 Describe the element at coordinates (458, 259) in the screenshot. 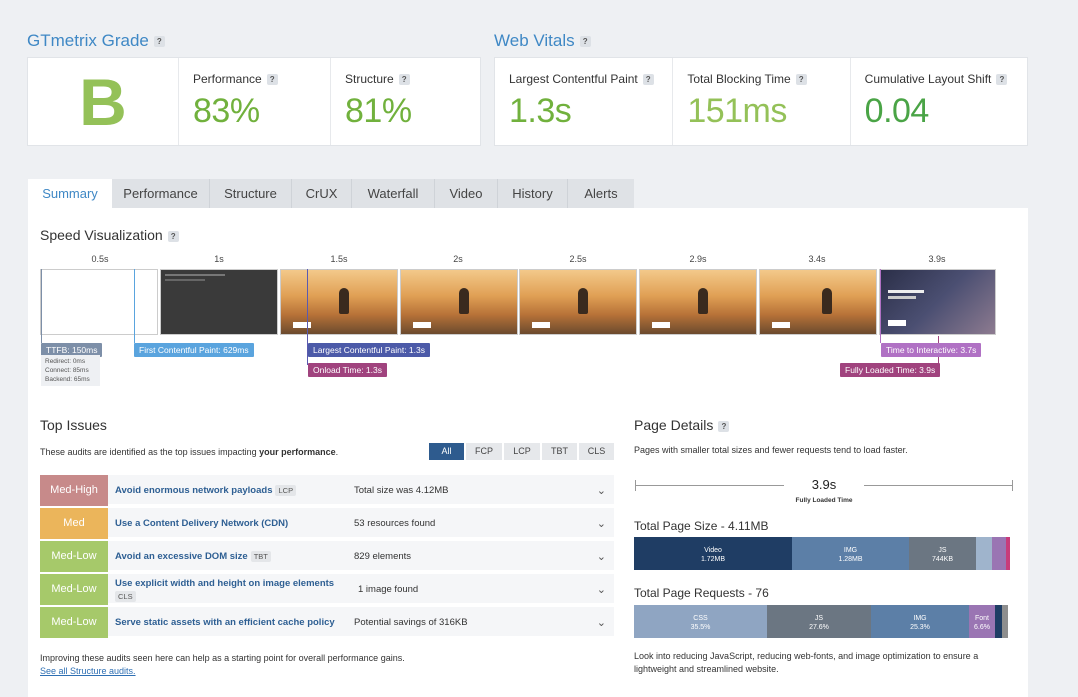

I see `tick-label: 2s` at that location.